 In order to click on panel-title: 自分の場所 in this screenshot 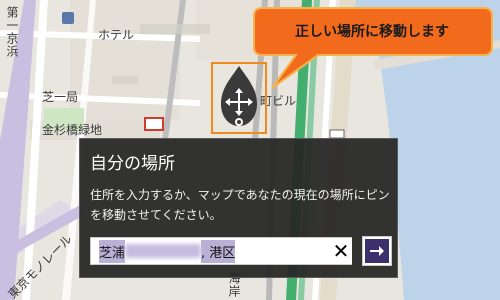, I will do `click(132, 164)`.